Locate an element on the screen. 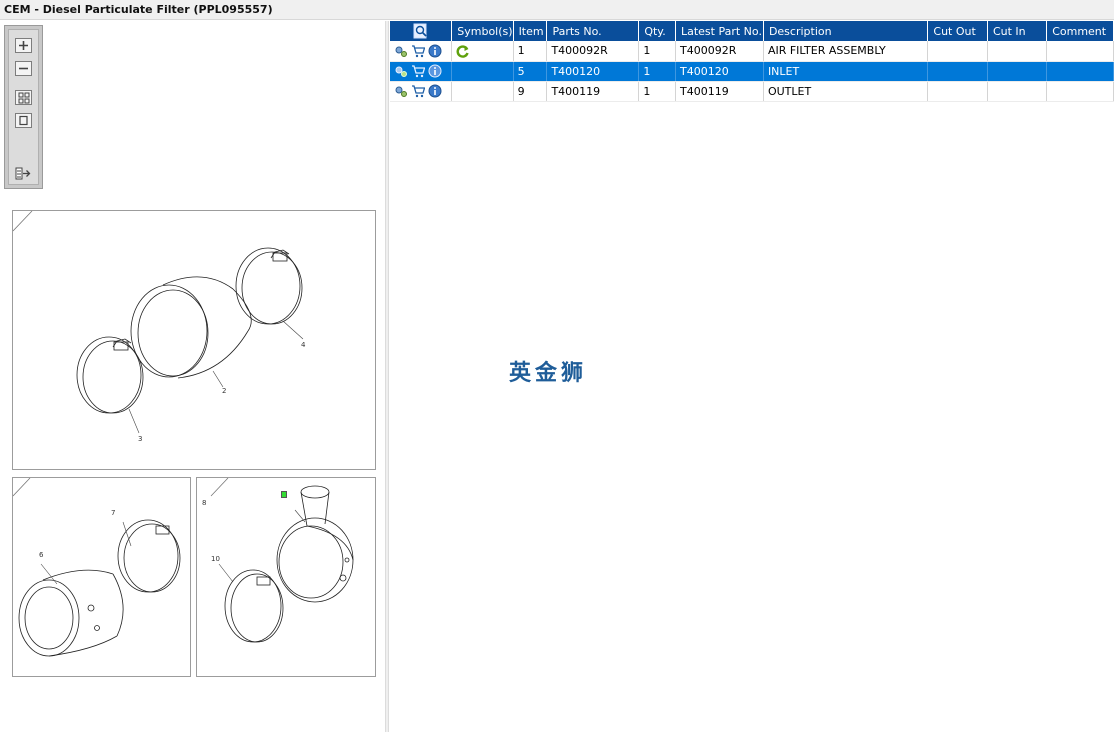 The height and width of the screenshot is (732, 1114). table-row: 9 T400119 1 T400119 OUTLET is located at coordinates (752, 91).